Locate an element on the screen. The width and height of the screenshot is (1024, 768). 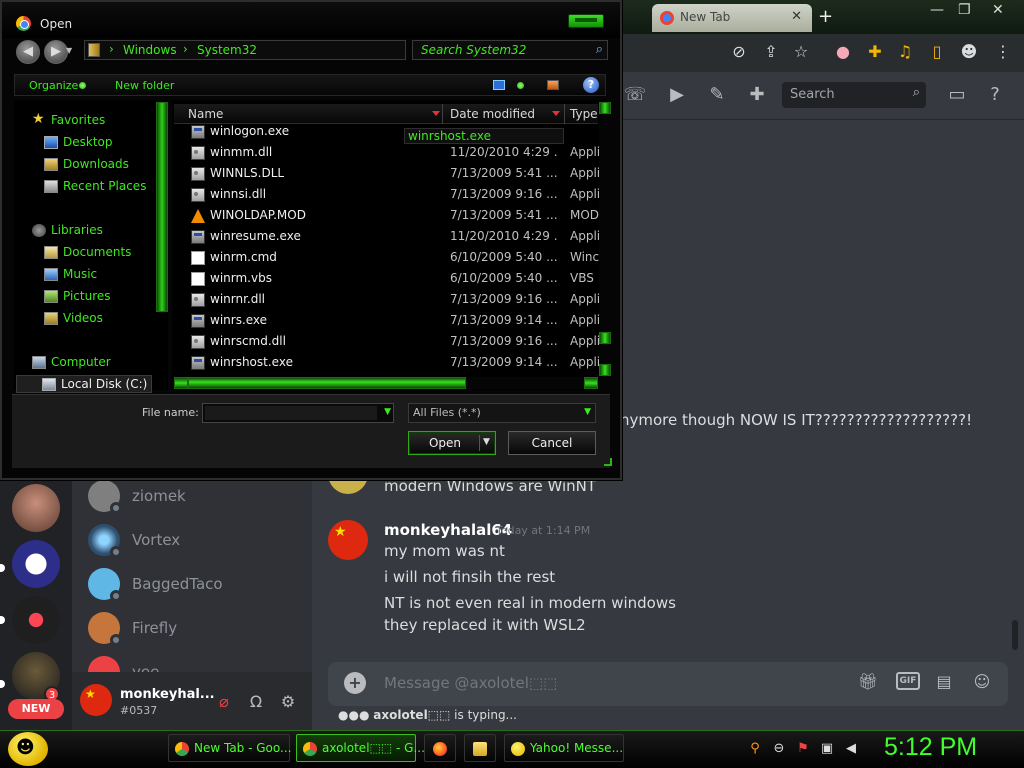
minimize-icon: — is located at coordinates (937, 10).